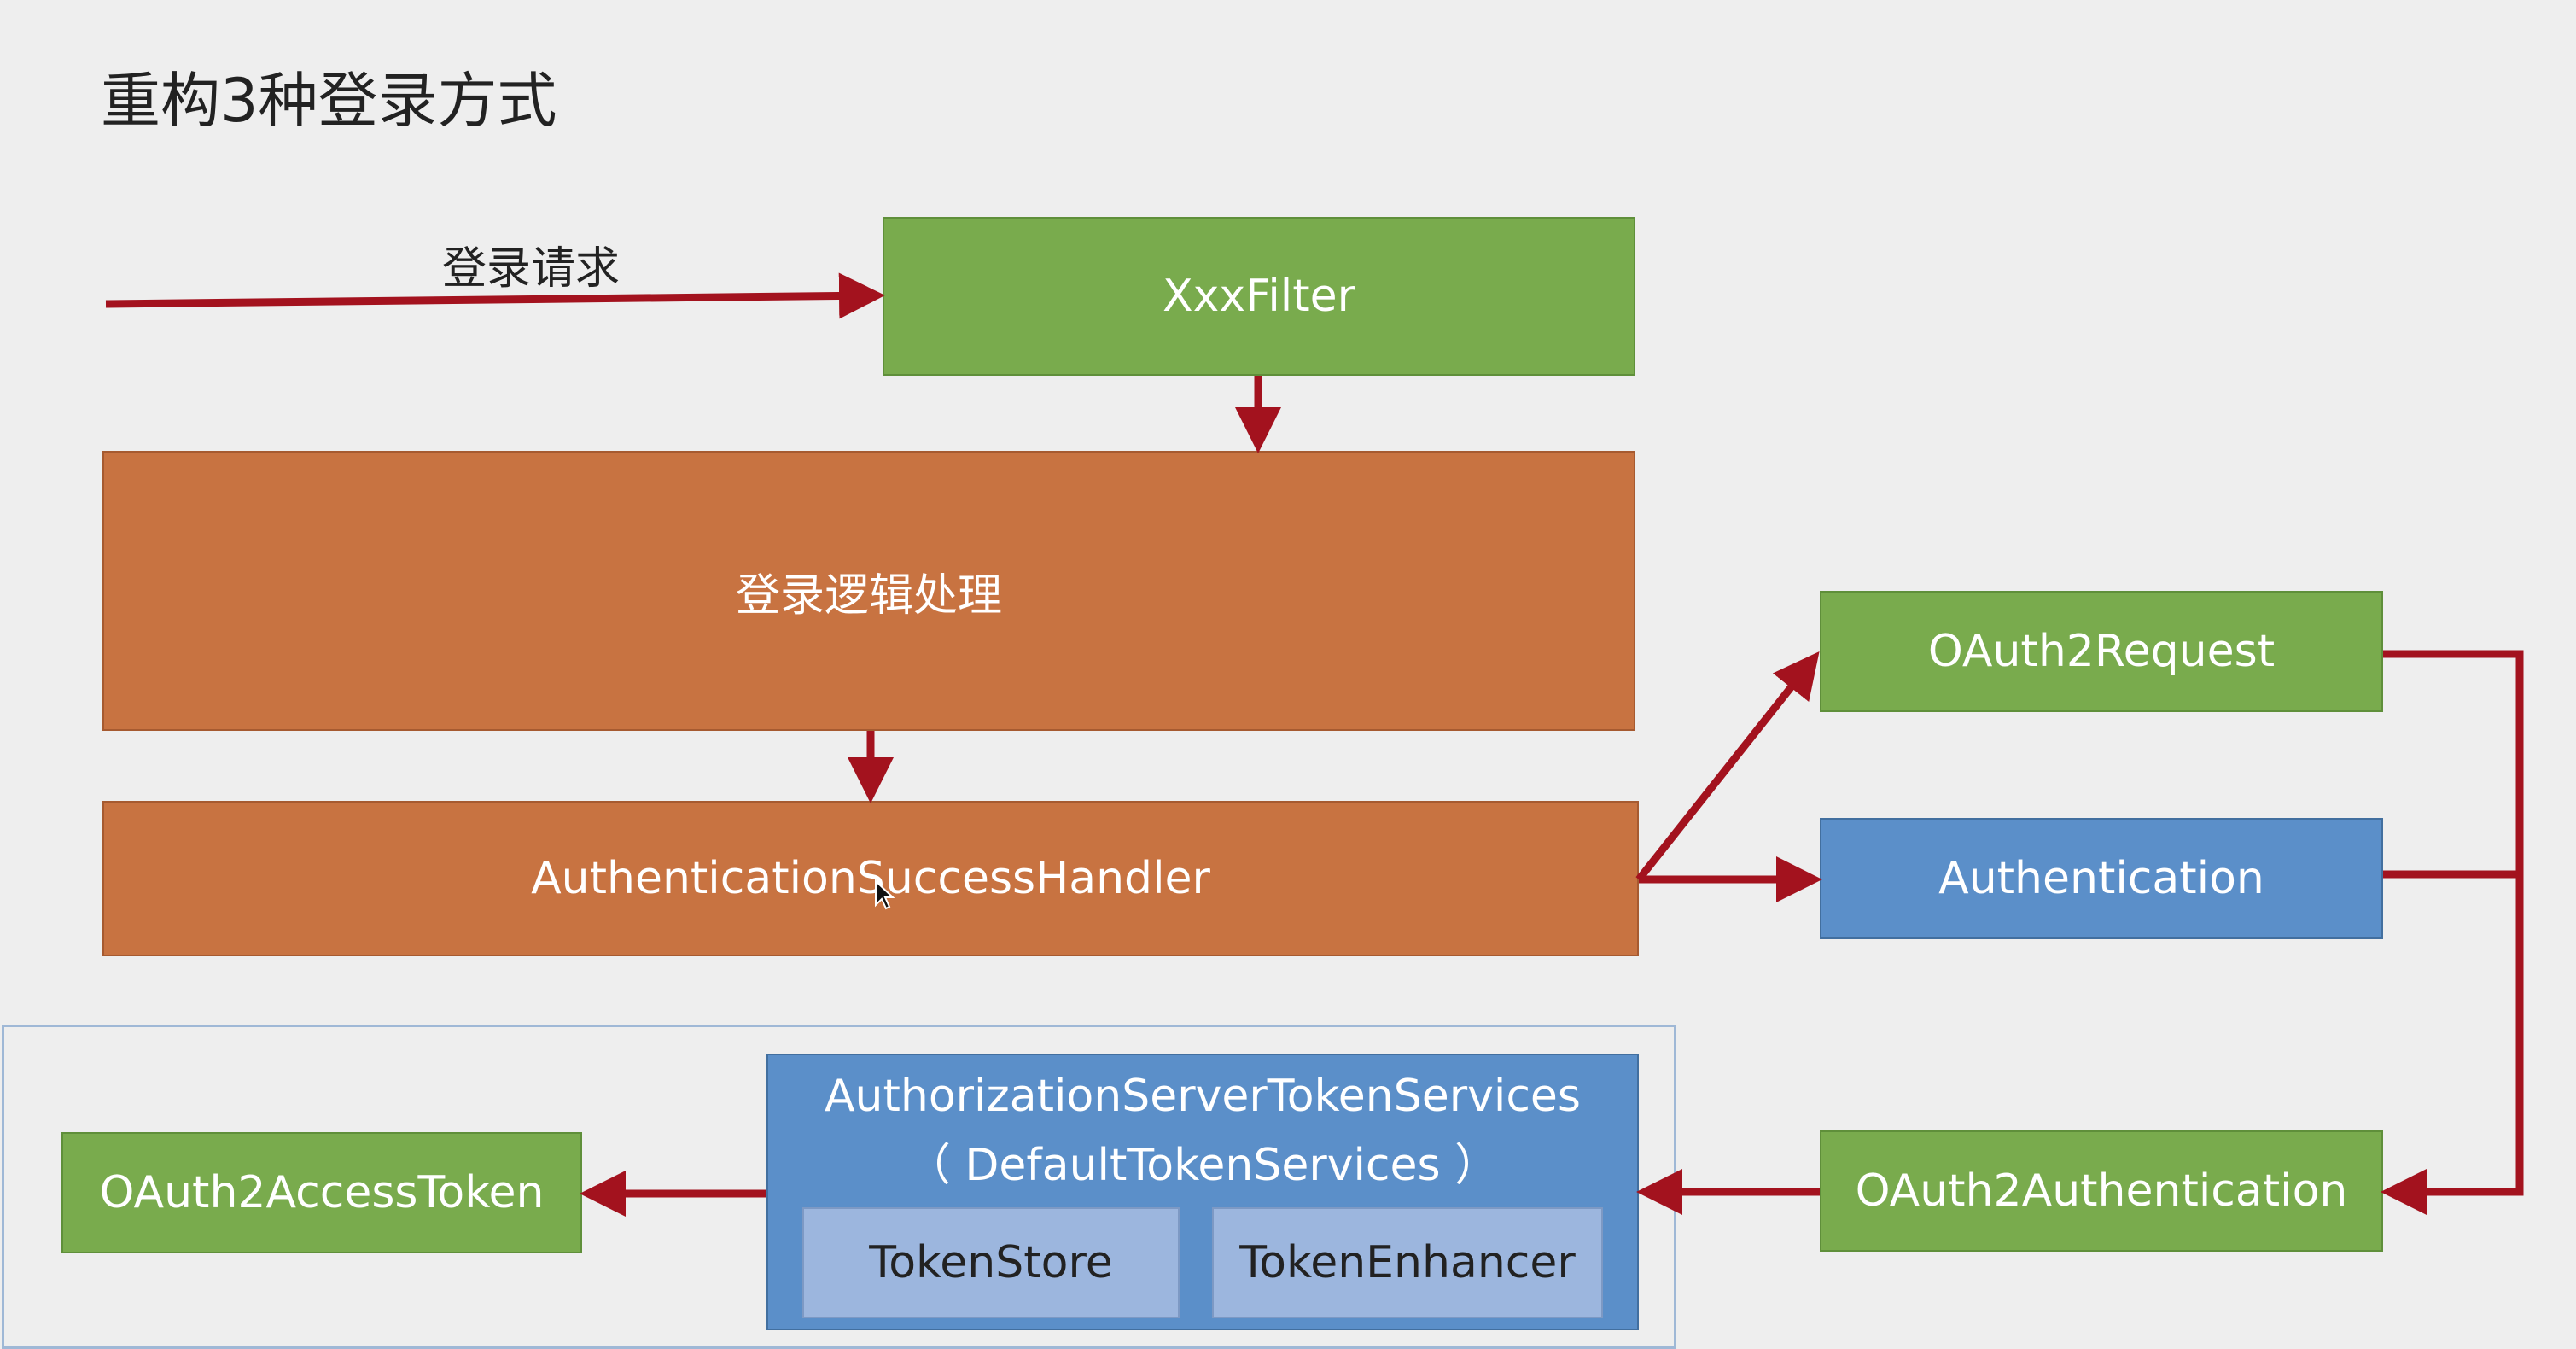 Image resolution: width=2576 pixels, height=1349 pixels. Describe the element at coordinates (1727, 766) in the screenshot. I see `arrow-handler-to-request` at that location.